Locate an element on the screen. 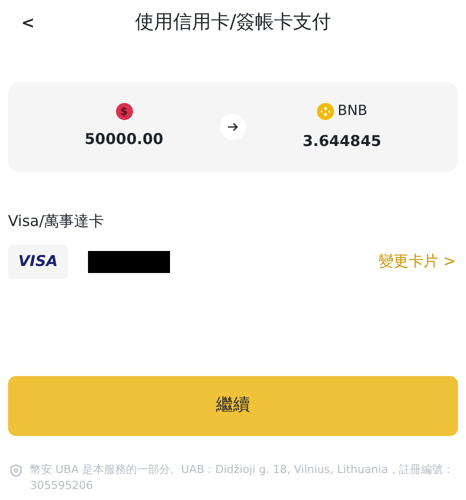  fiat-amount: 50000.00 is located at coordinates (124, 139).